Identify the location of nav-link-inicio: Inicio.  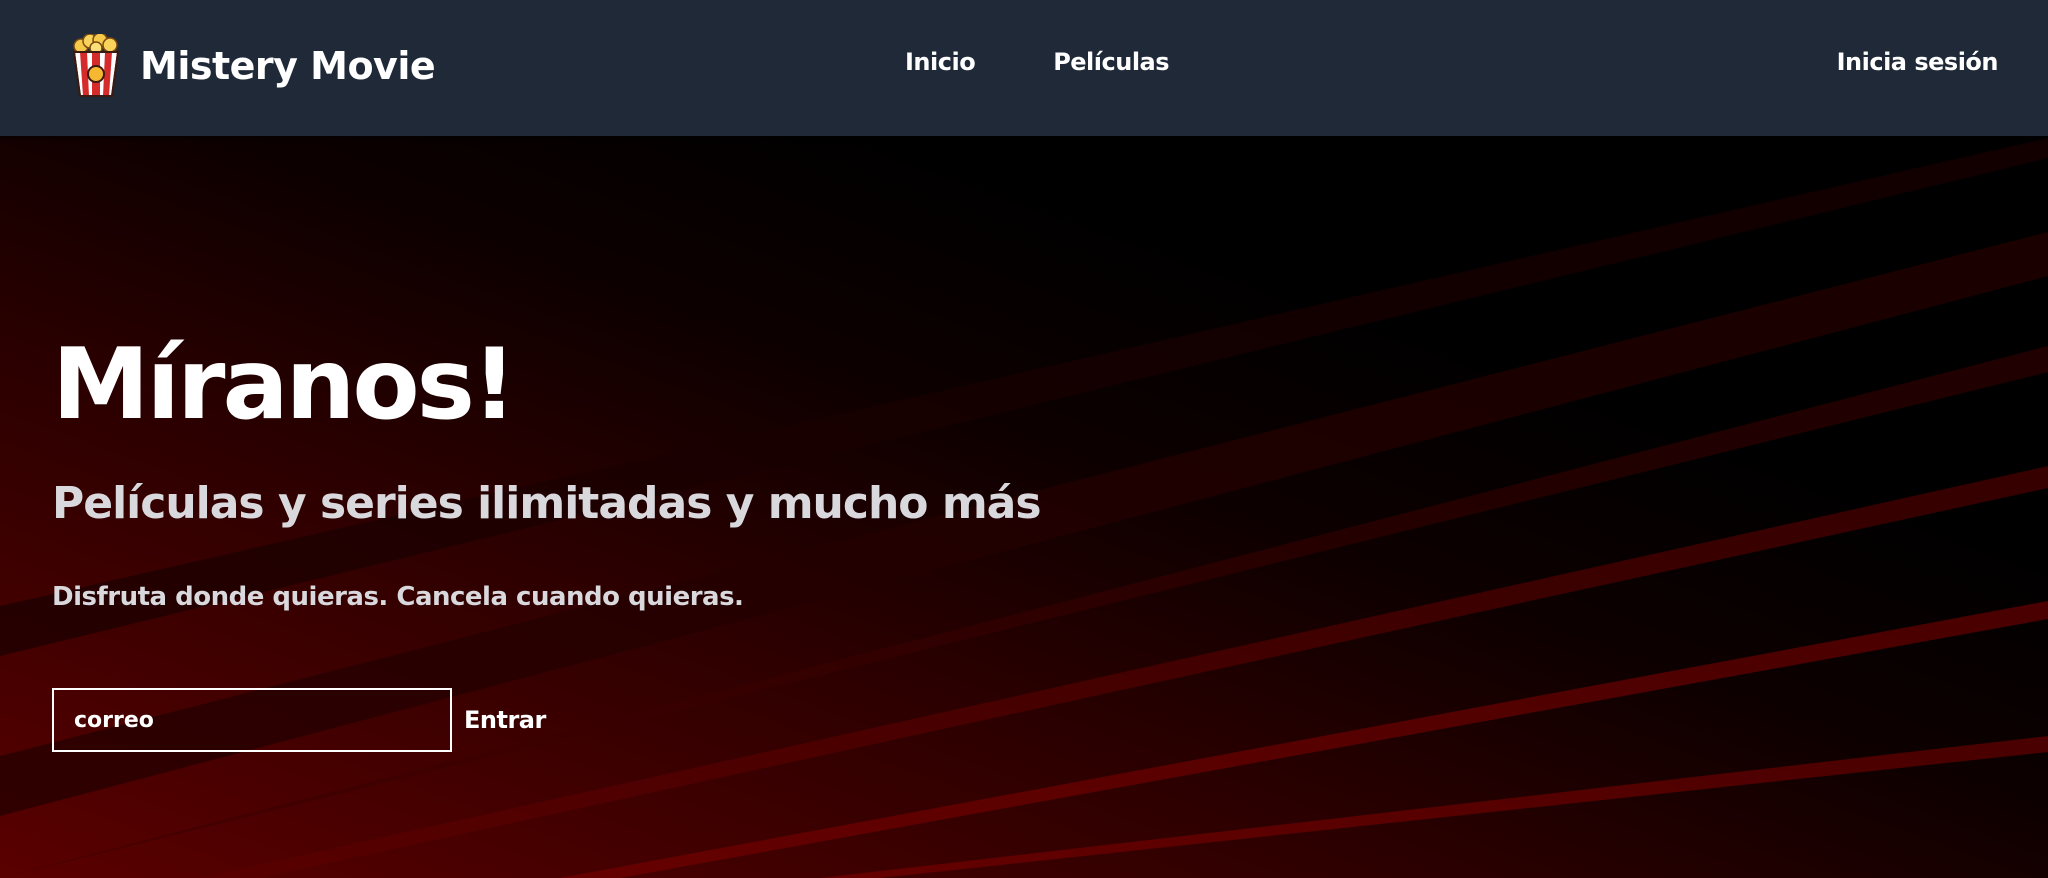
(940, 62).